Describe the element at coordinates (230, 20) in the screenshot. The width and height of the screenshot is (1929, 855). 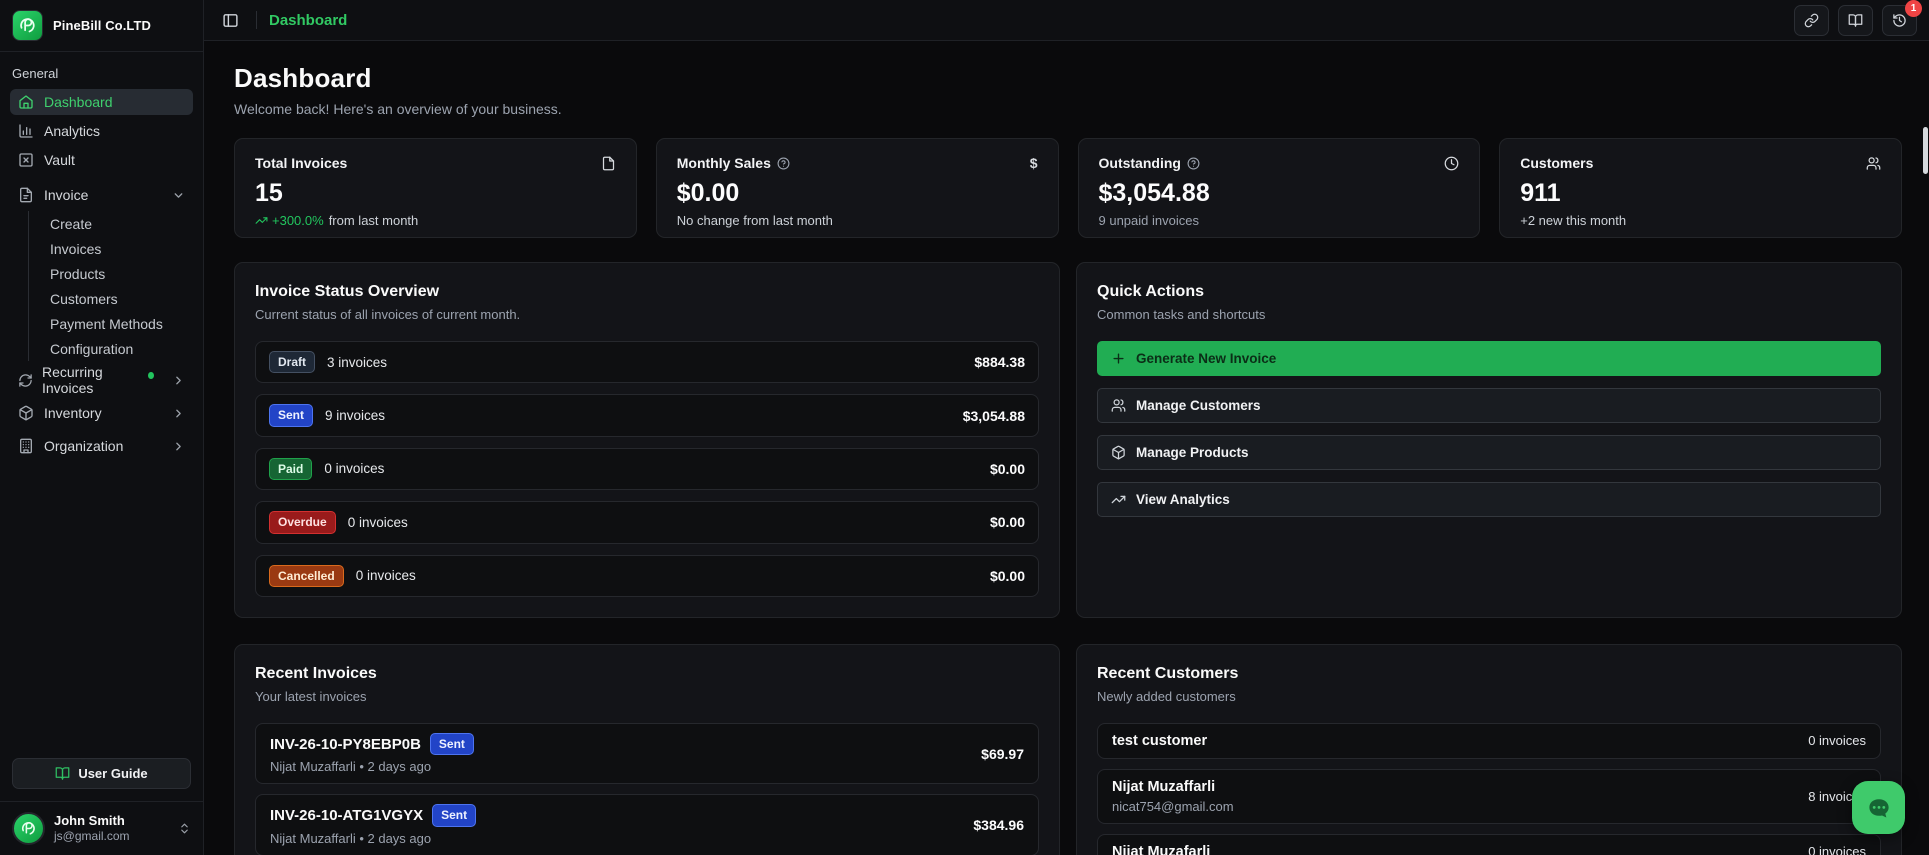
I see `sidebar-toggle-button` at that location.